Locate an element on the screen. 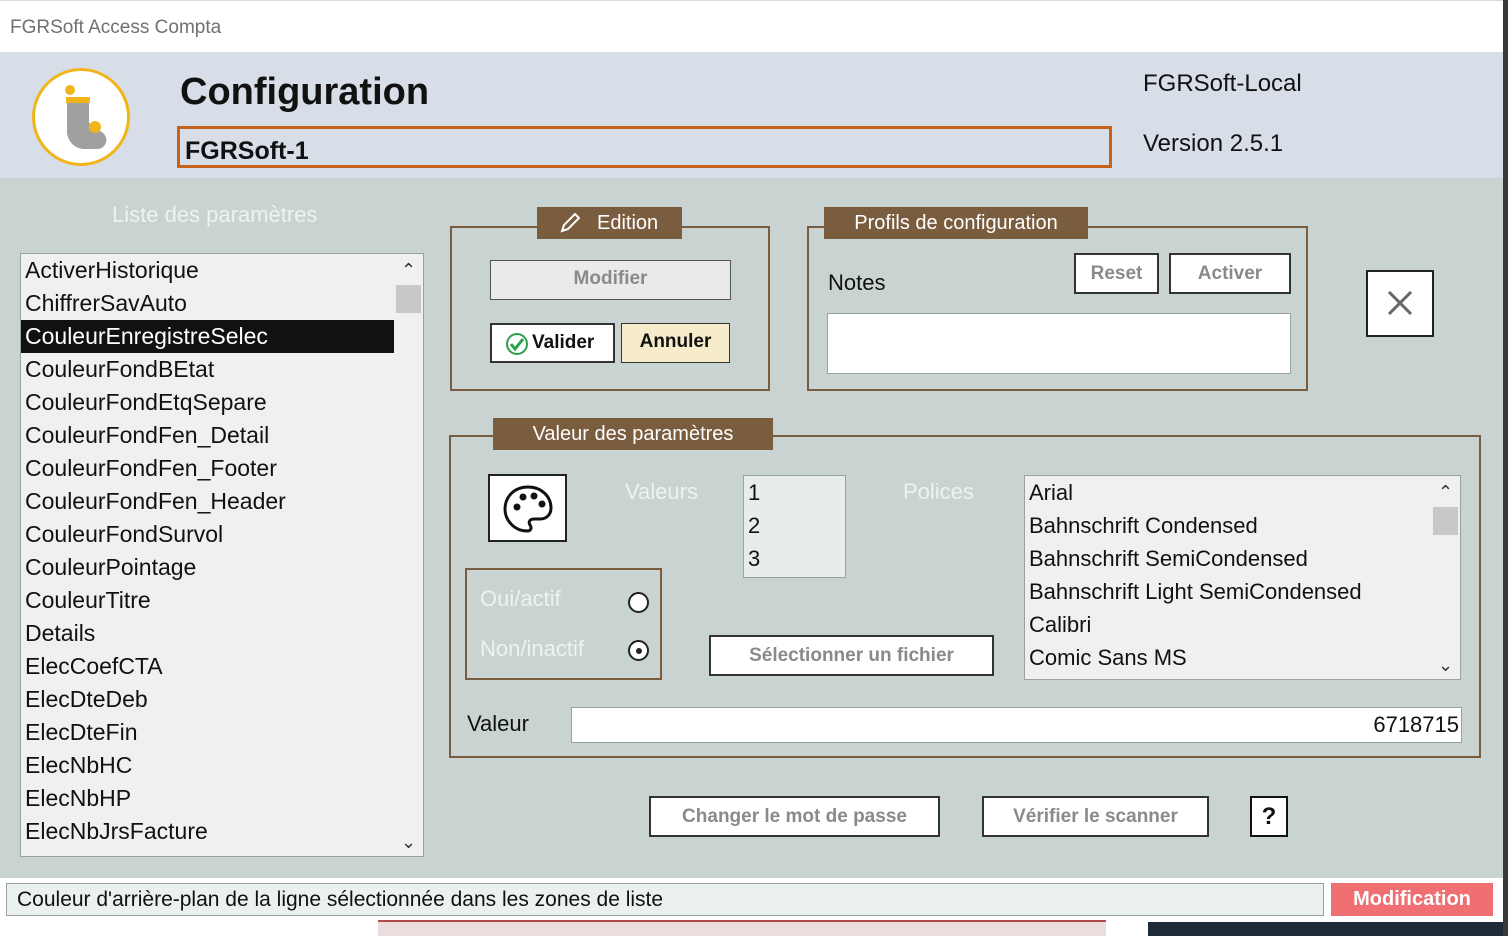  params-list-item: ElecNbHC is located at coordinates (207, 765).